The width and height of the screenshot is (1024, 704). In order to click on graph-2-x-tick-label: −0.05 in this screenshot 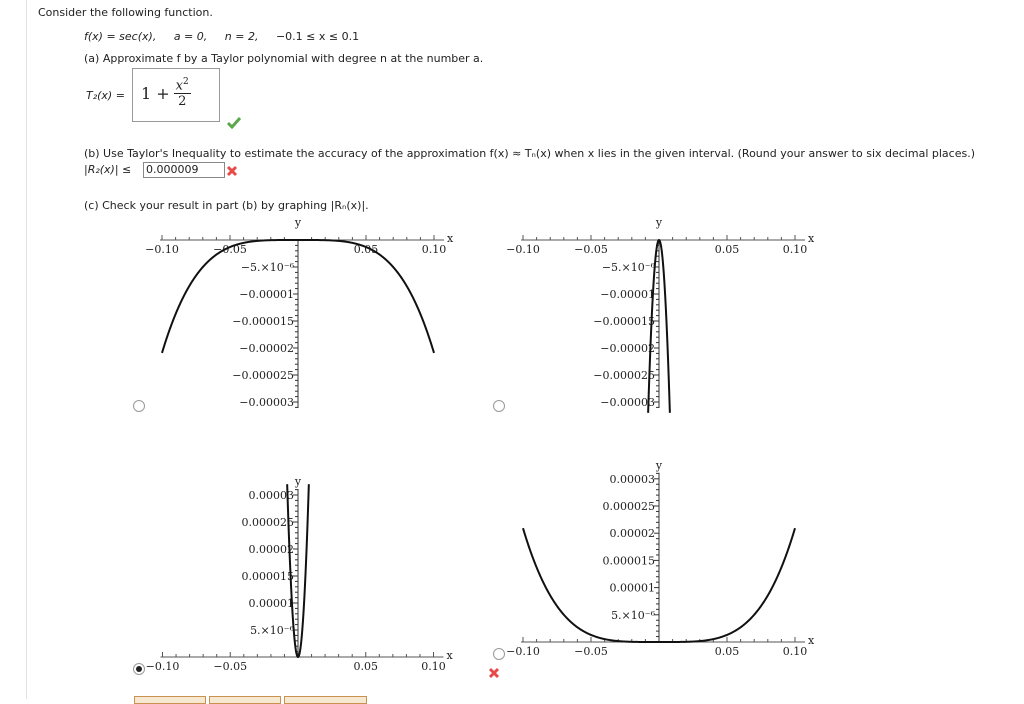, I will do `click(591, 249)`.